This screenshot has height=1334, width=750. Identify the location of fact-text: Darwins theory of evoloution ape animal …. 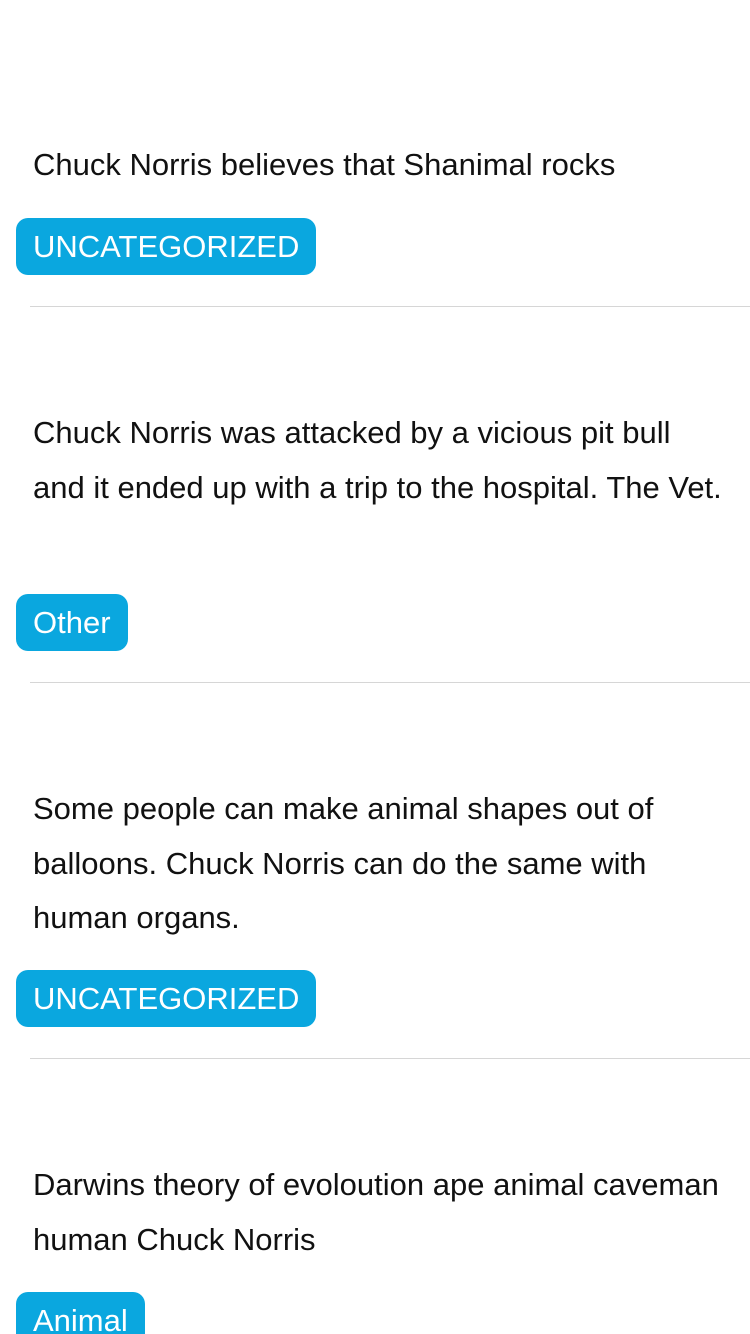
(376, 1212).